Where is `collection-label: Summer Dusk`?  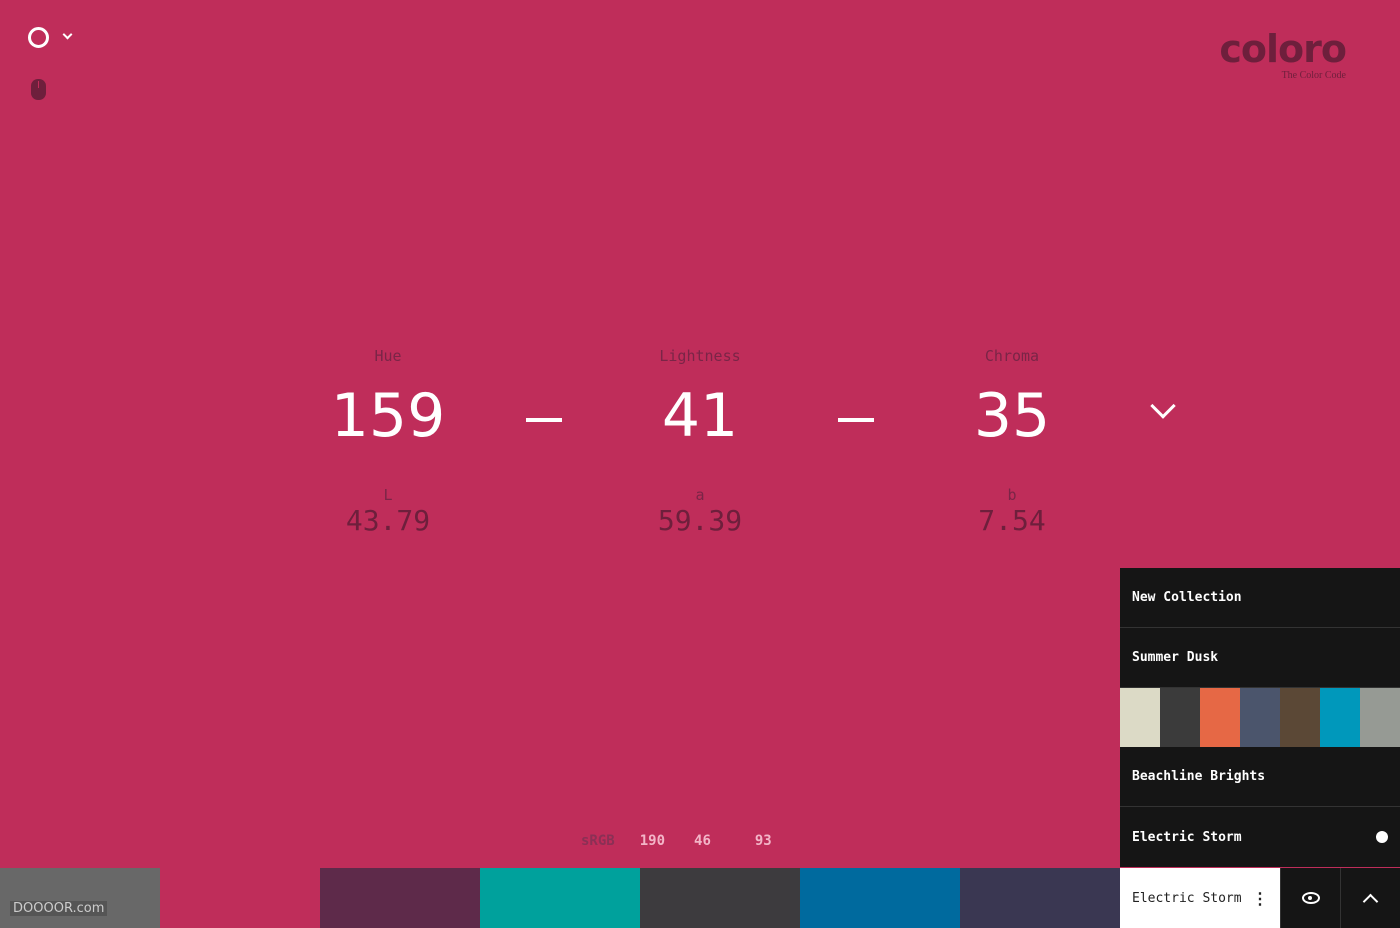
collection-label: Summer Dusk is located at coordinates (1175, 657).